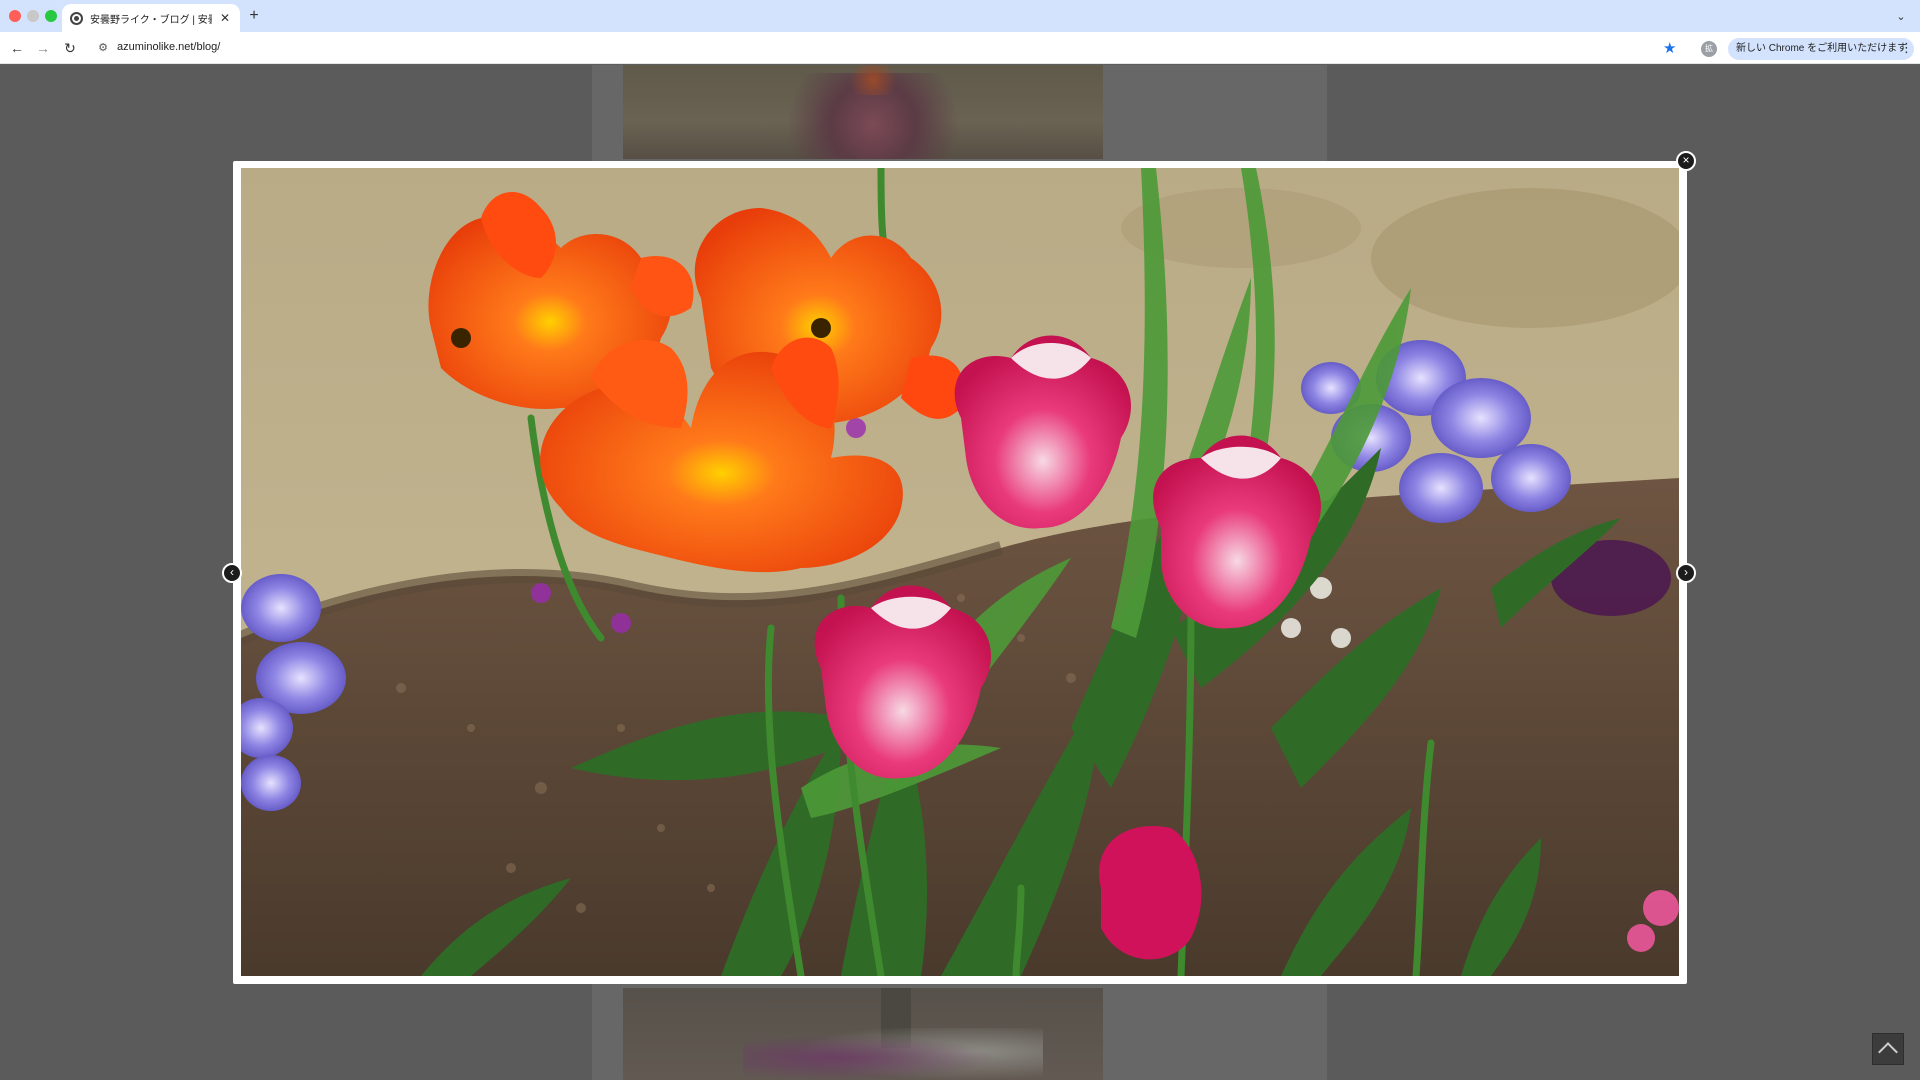 This screenshot has height=1080, width=1920. I want to click on window-close-dot, so click(15, 16).